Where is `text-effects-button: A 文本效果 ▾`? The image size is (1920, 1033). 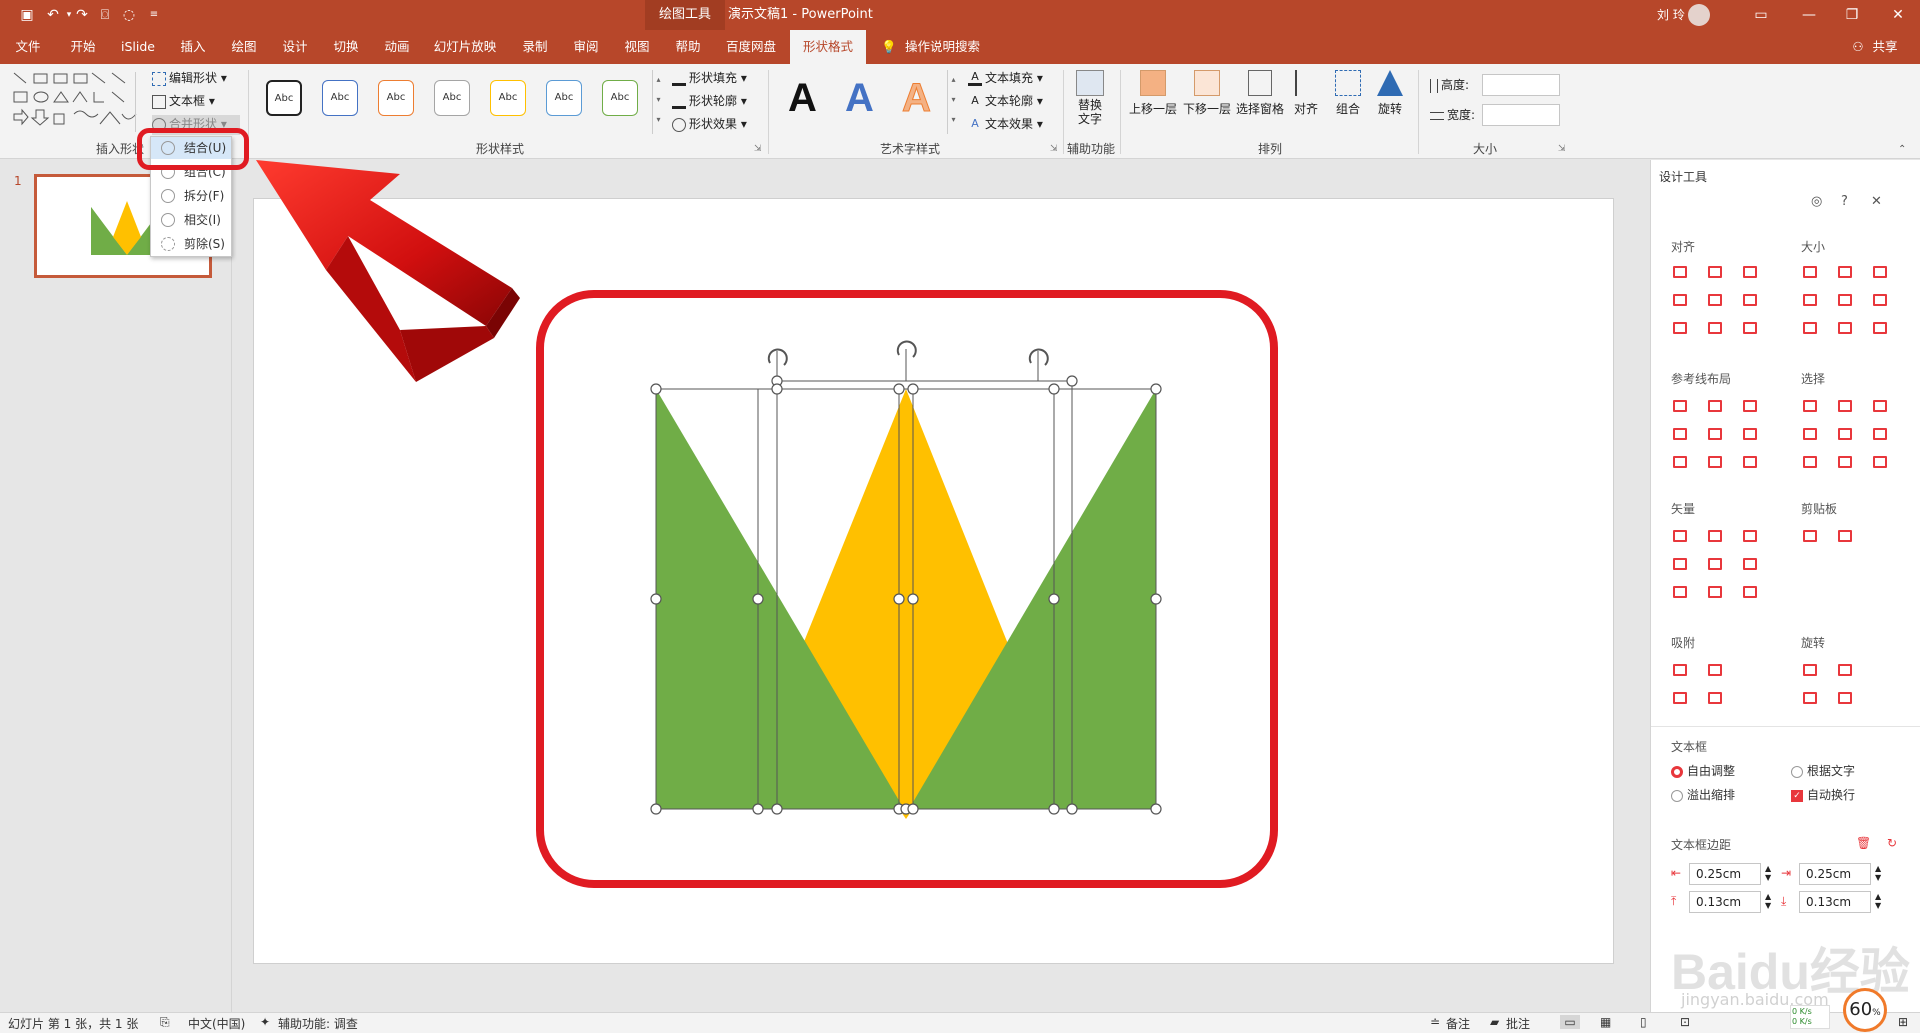 text-effects-button: A 文本效果 ▾ is located at coordinates (1005, 123).